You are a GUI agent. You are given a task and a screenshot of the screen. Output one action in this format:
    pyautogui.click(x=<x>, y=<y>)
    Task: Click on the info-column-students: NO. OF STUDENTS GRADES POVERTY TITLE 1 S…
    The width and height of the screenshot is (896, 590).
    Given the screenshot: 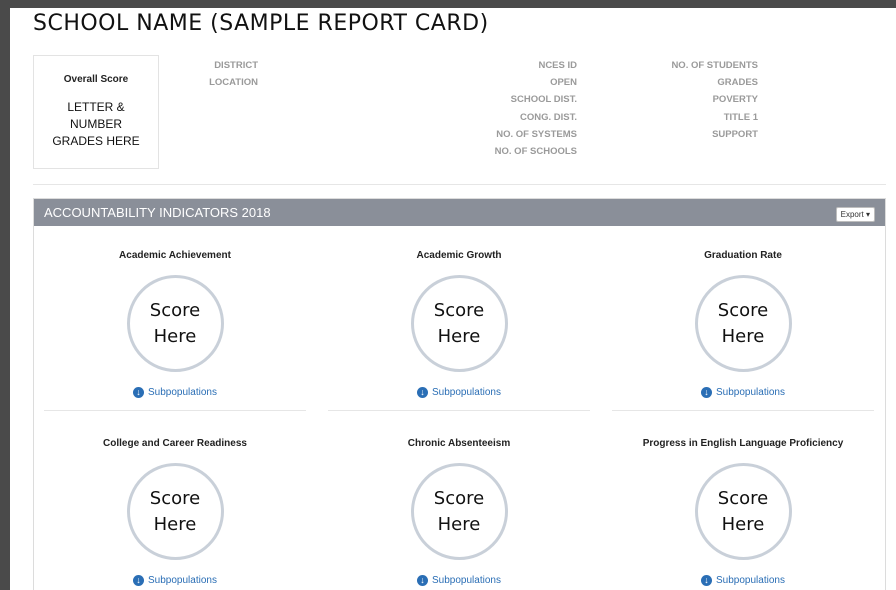 What is the action you would take?
    pyautogui.click(x=694, y=100)
    